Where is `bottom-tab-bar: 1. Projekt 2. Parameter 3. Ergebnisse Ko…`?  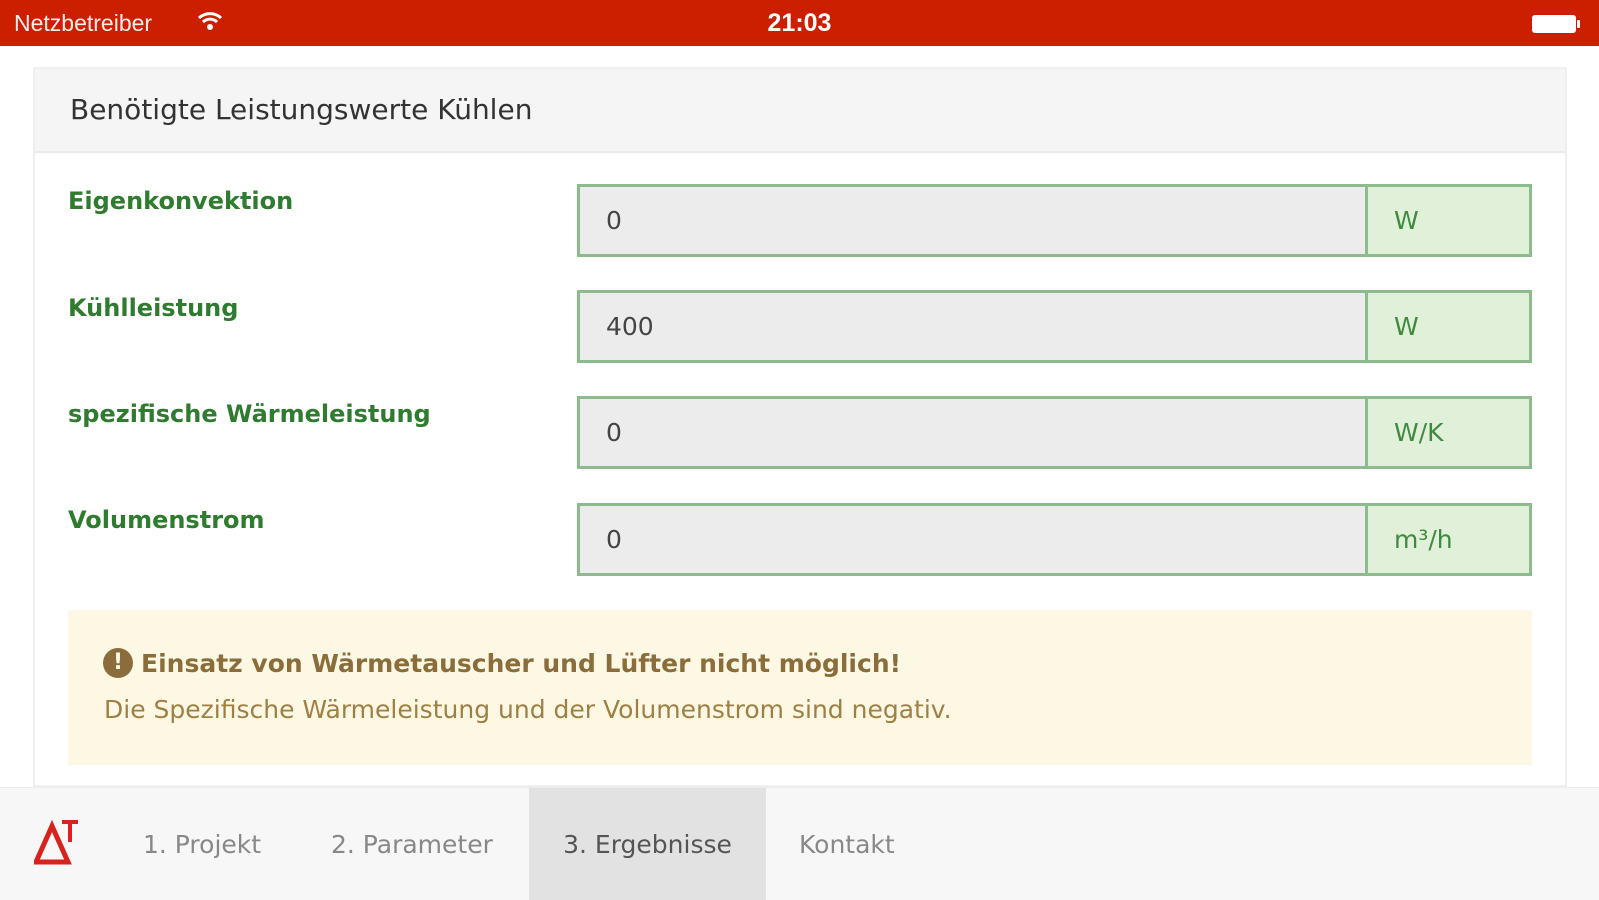 bottom-tab-bar: 1. Projekt 2. Parameter 3. Ergebnisse Ko… is located at coordinates (799, 843).